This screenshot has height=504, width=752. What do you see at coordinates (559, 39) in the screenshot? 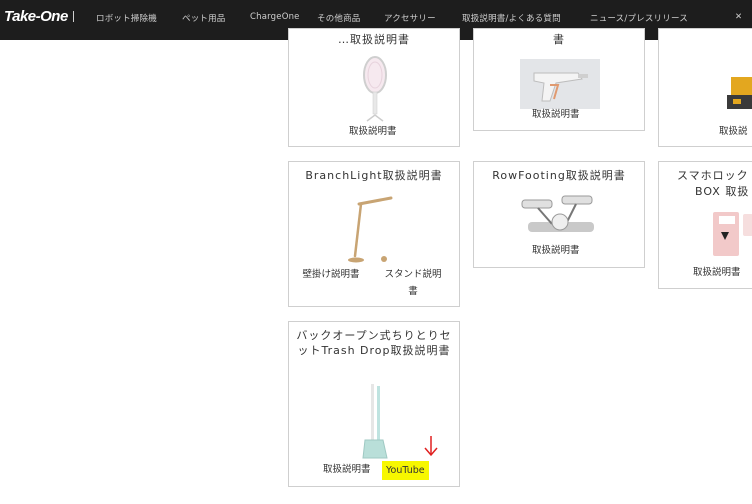
I see `card-title: 書` at bounding box center [559, 39].